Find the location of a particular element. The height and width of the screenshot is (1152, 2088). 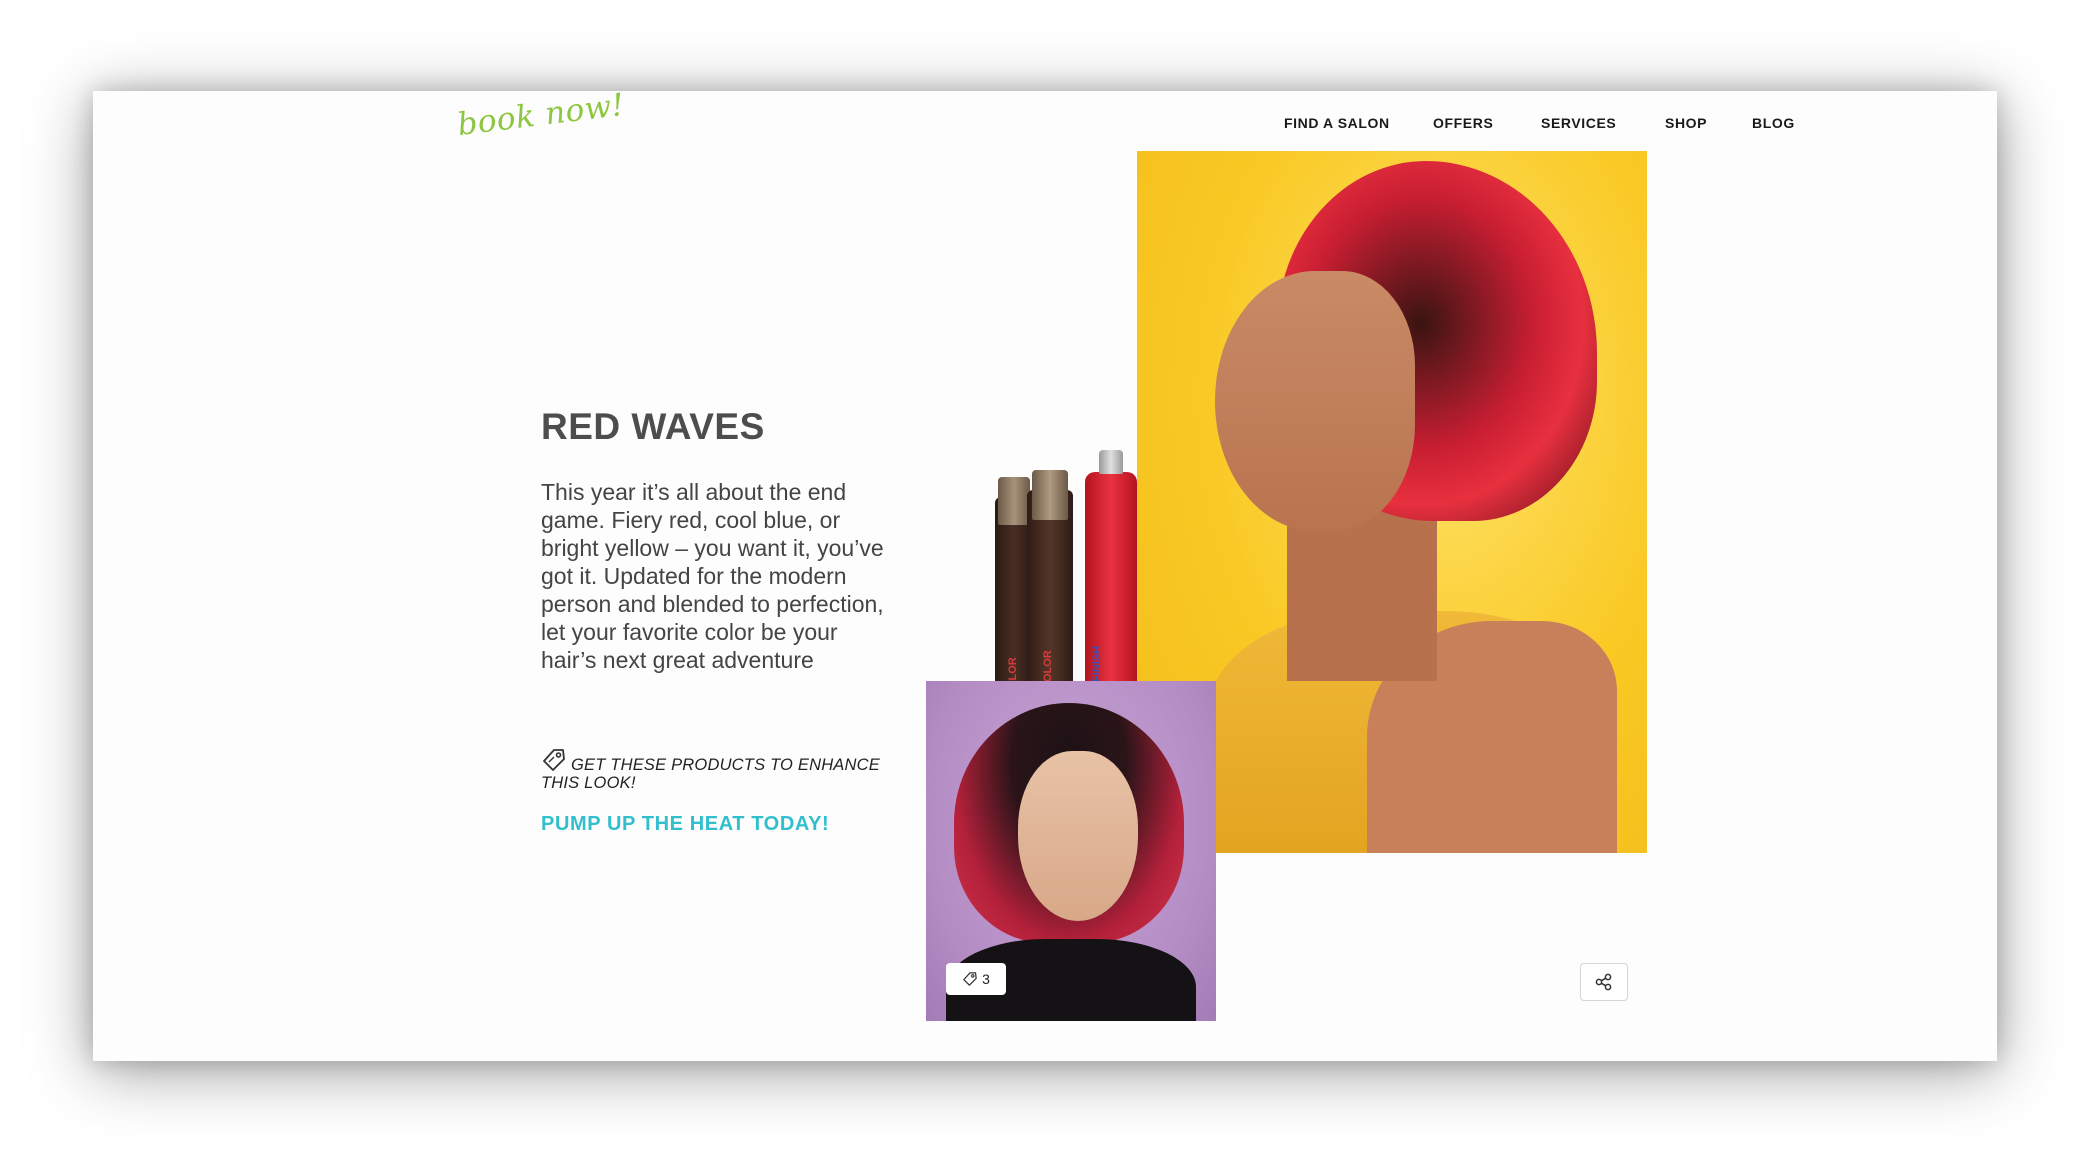

products-prompt-text: GET THESE PRODUCTS TO ENHANCE THIS LOOK! is located at coordinates (710, 774).